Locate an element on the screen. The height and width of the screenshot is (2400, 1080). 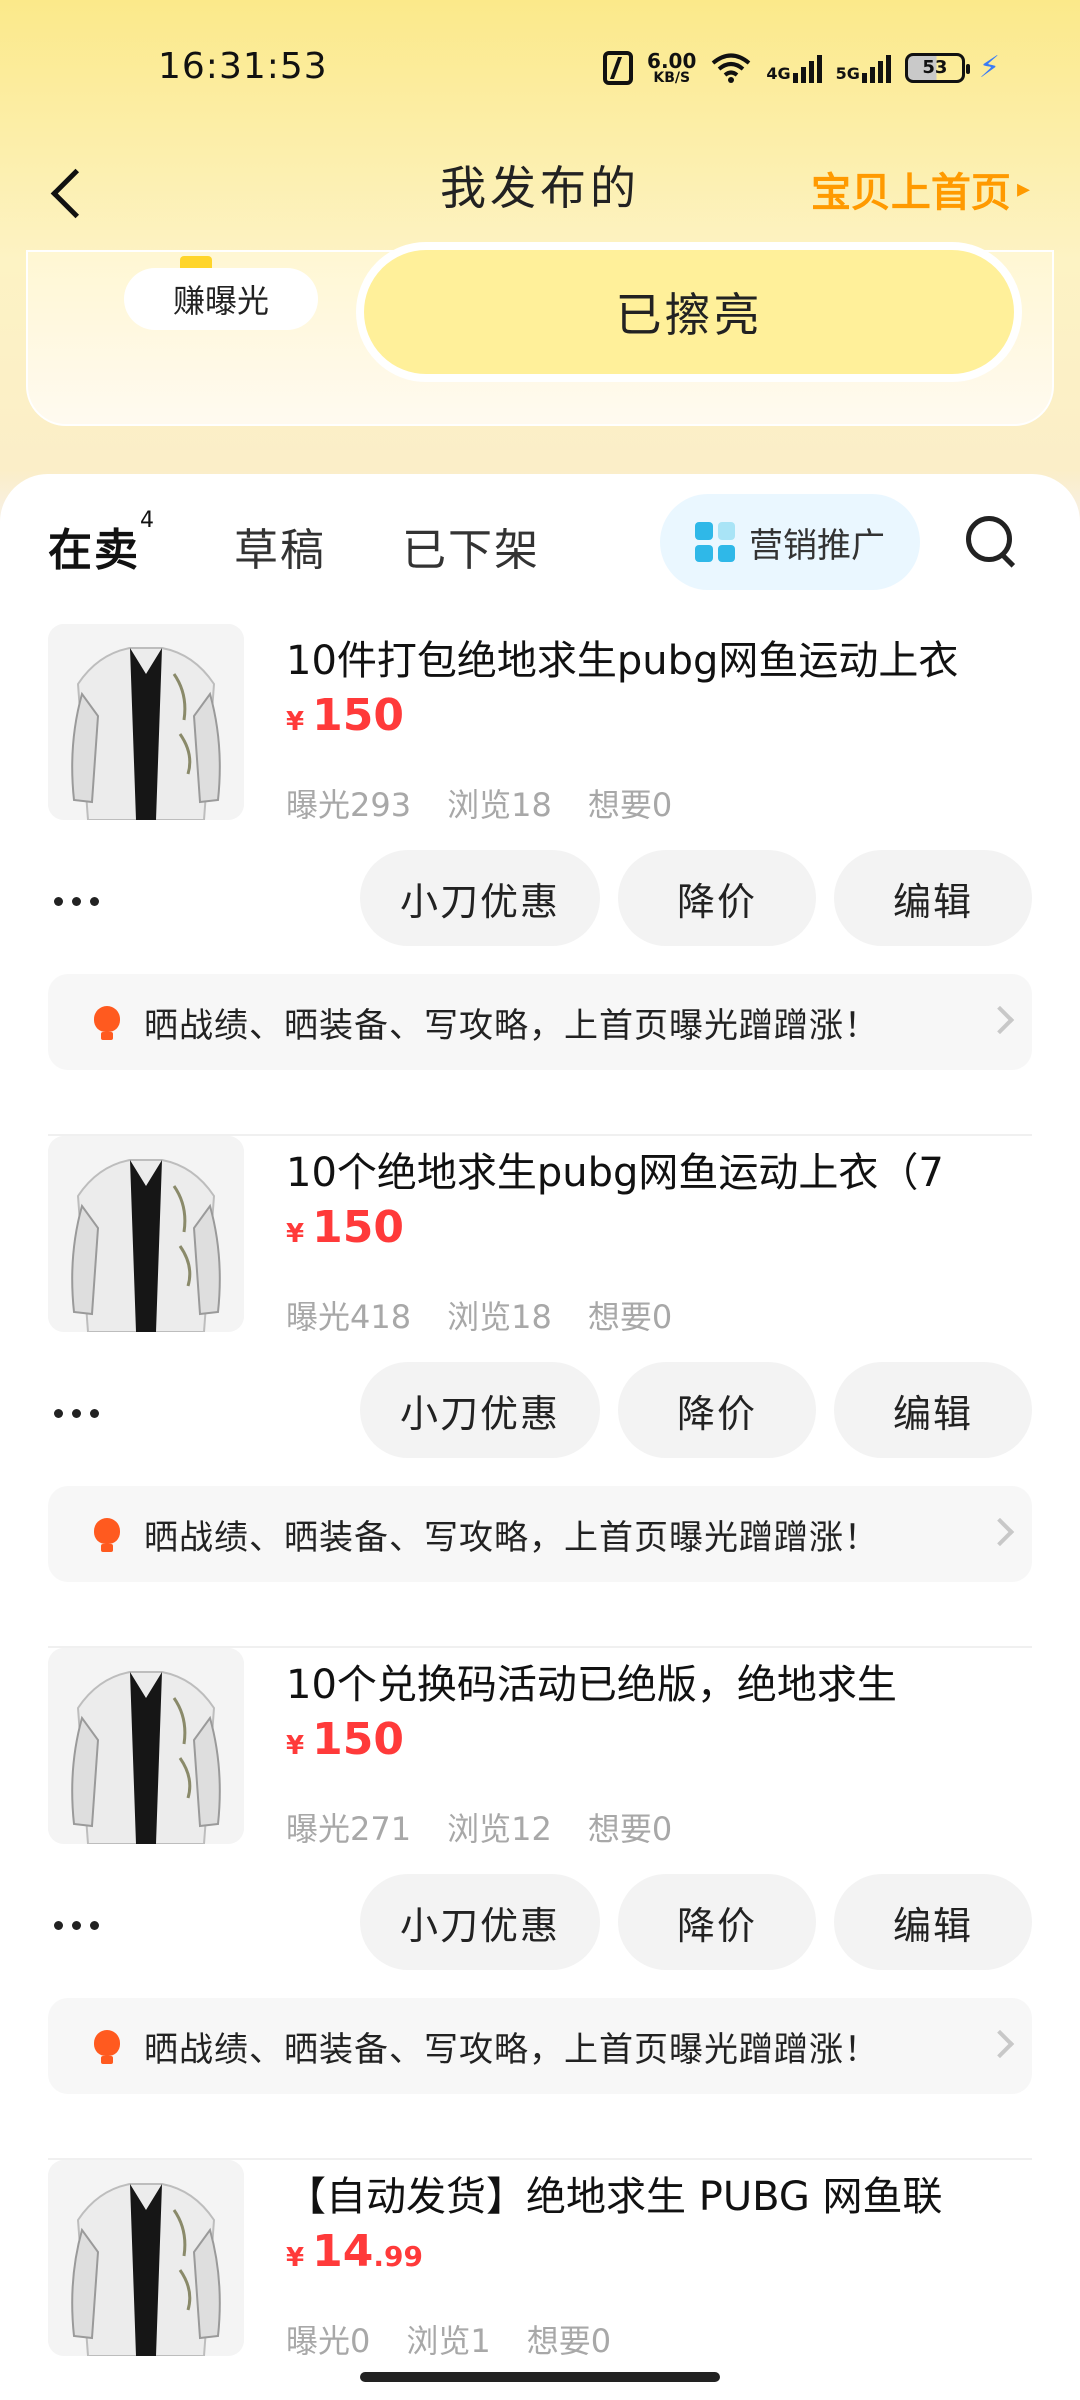
homepage-link-label: 宝贝上首页 is located at coordinates (910, 193).